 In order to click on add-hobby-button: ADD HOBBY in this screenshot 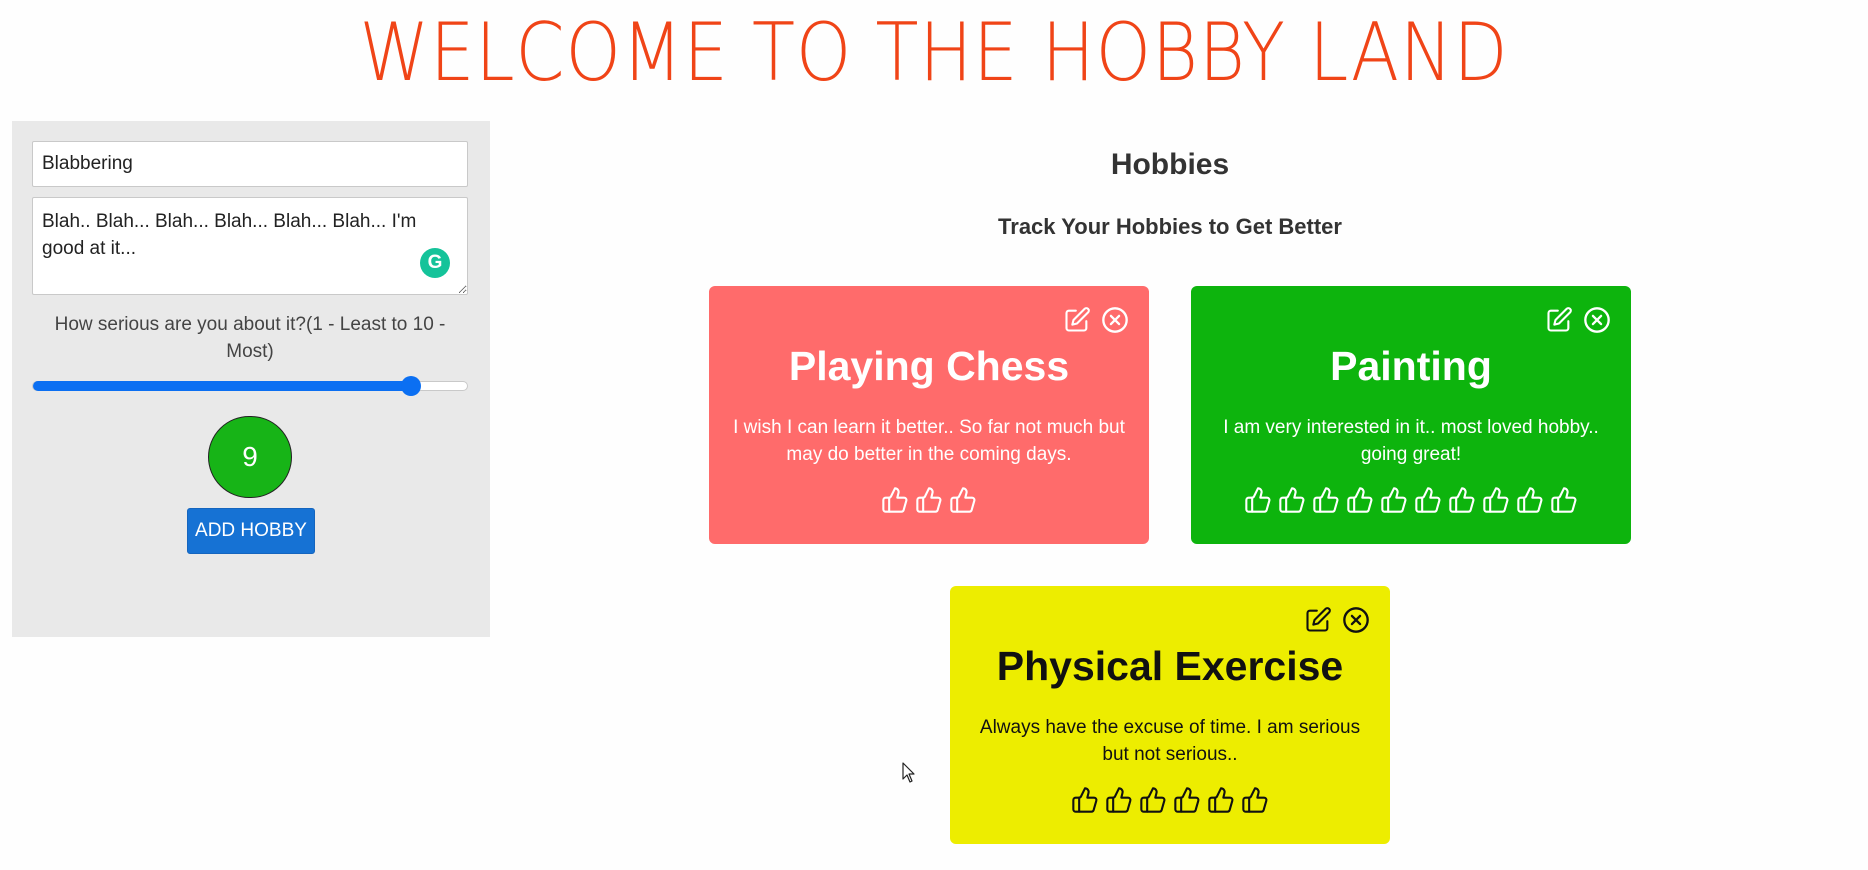, I will do `click(251, 531)`.